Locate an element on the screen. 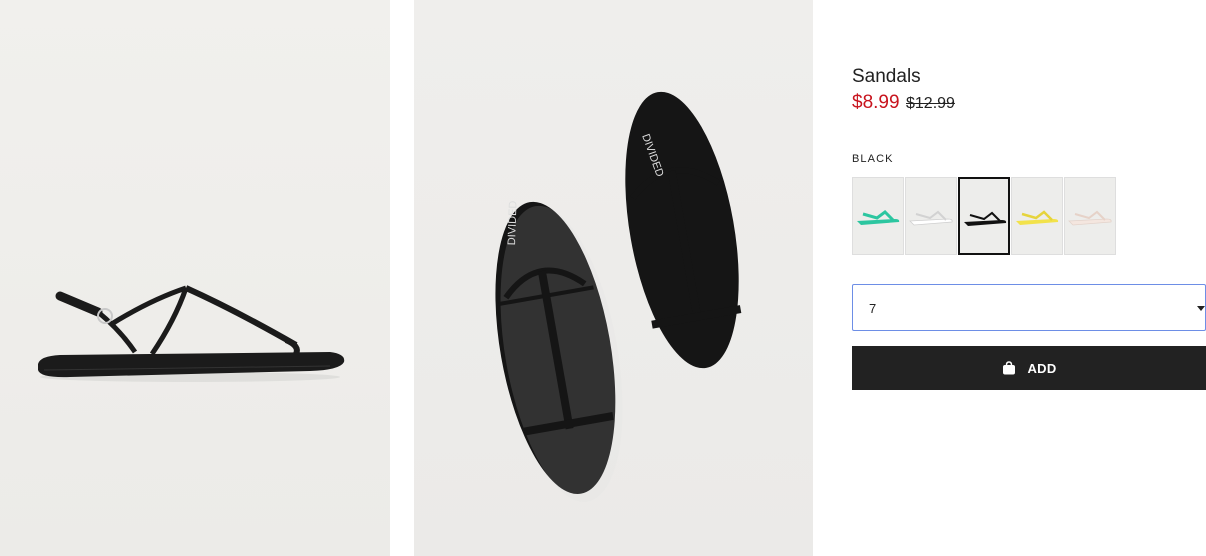 This screenshot has width=1206, height=556. insole-brand-print: DIVIDED is located at coordinates (513, 222).